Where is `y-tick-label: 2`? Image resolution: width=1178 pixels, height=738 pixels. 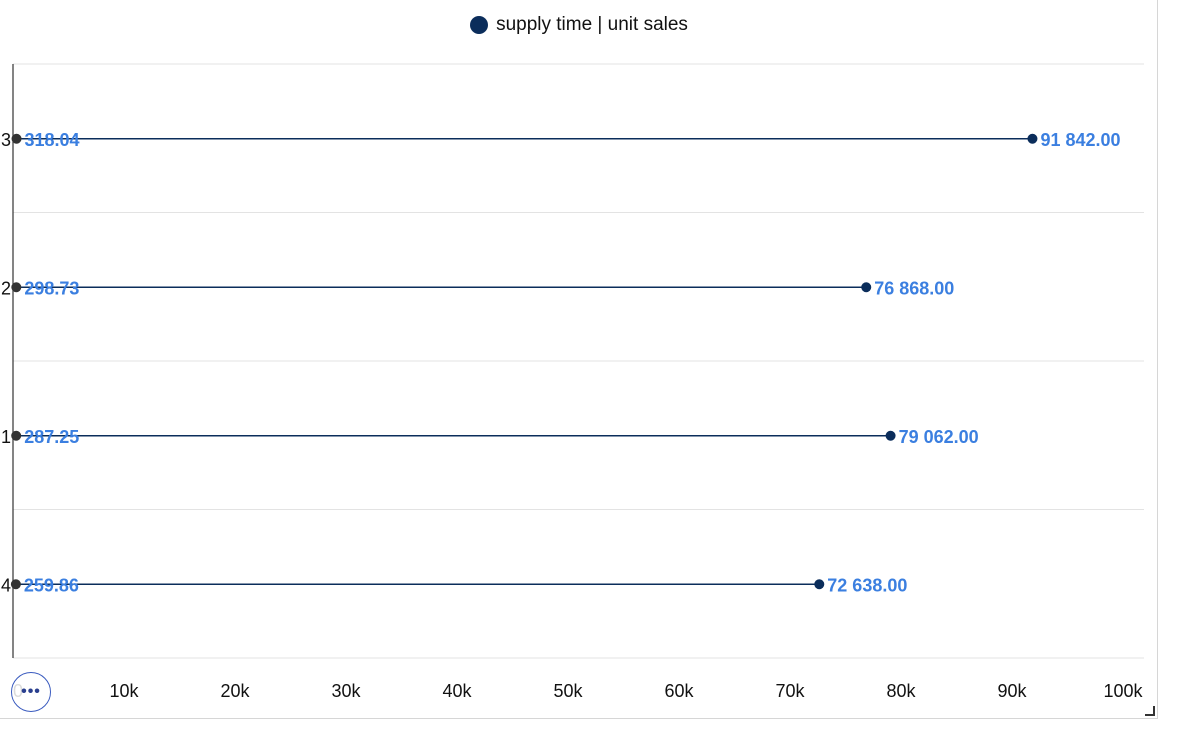
y-tick-label: 2 is located at coordinates (6, 288).